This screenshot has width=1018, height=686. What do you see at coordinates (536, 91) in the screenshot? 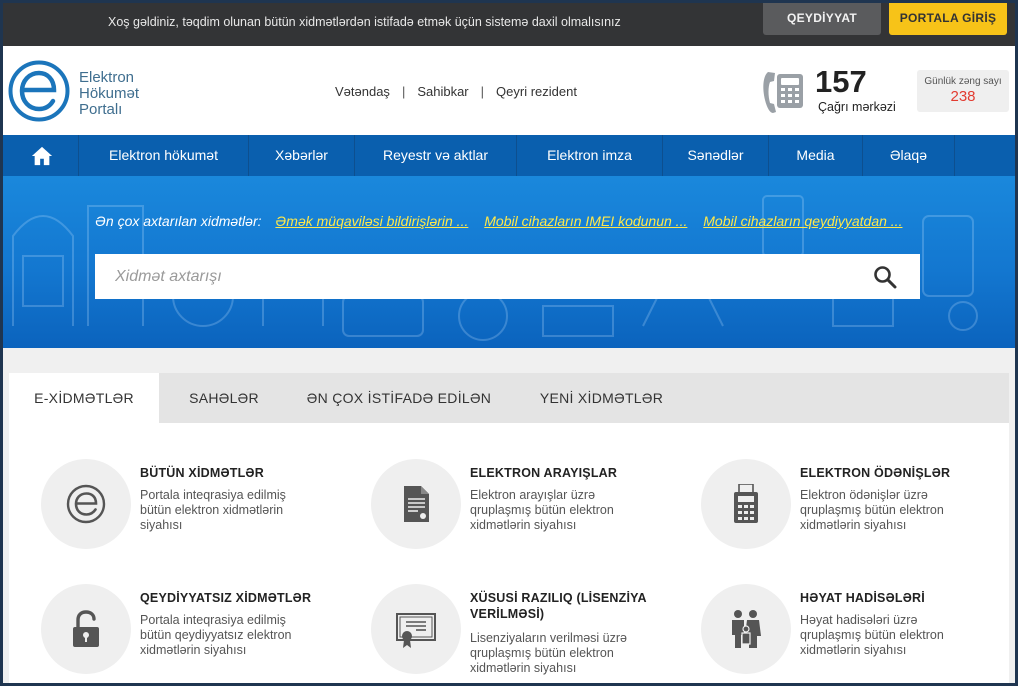
I see `nav-link-non-resident: Qeyri rezident` at bounding box center [536, 91].